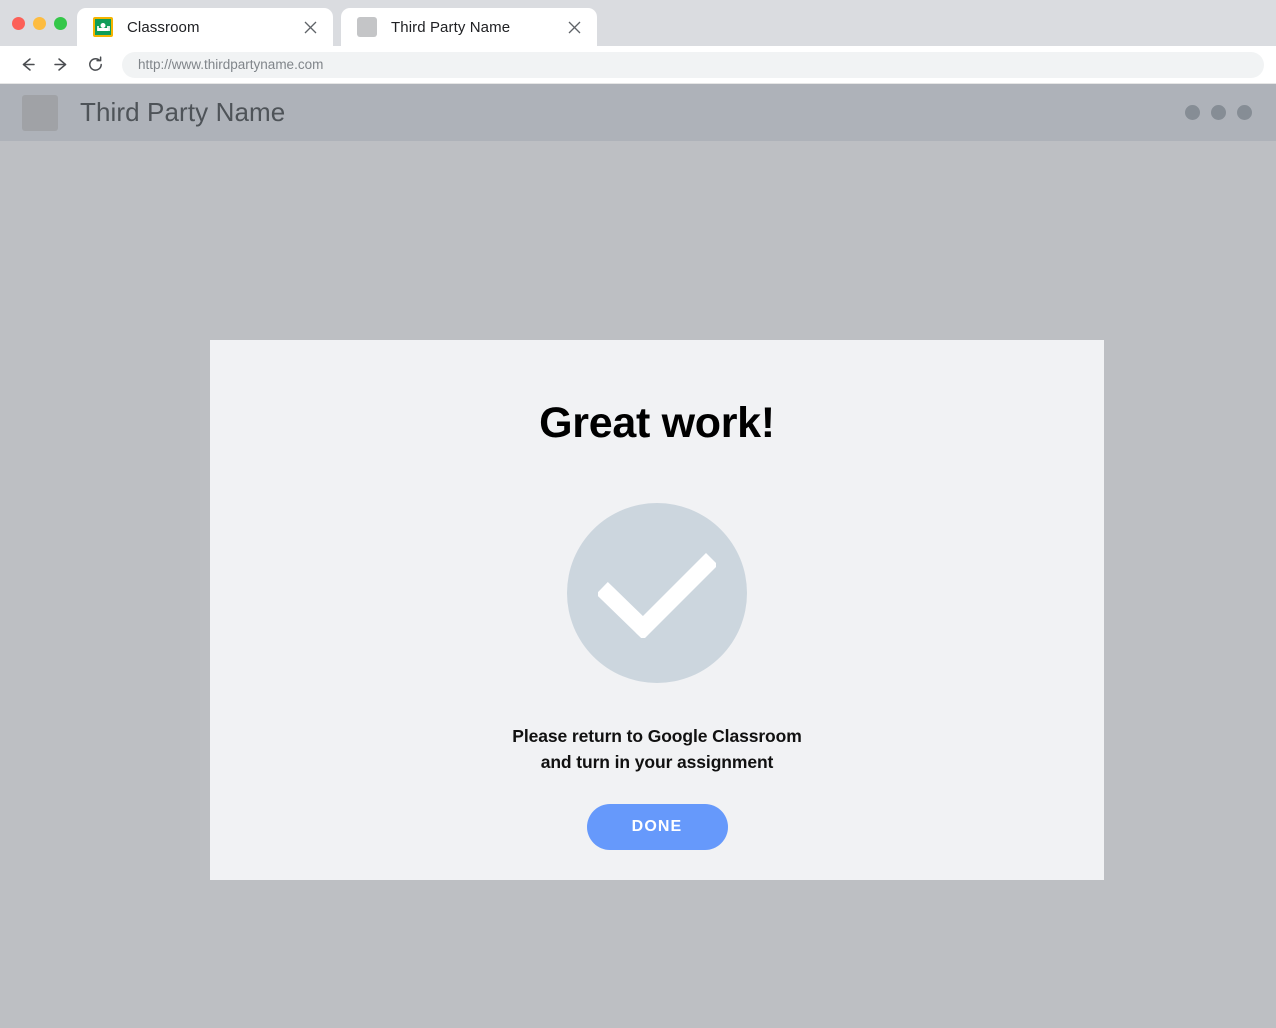 This screenshot has width=1276, height=1028. I want to click on google-classroom-icon, so click(103, 27).